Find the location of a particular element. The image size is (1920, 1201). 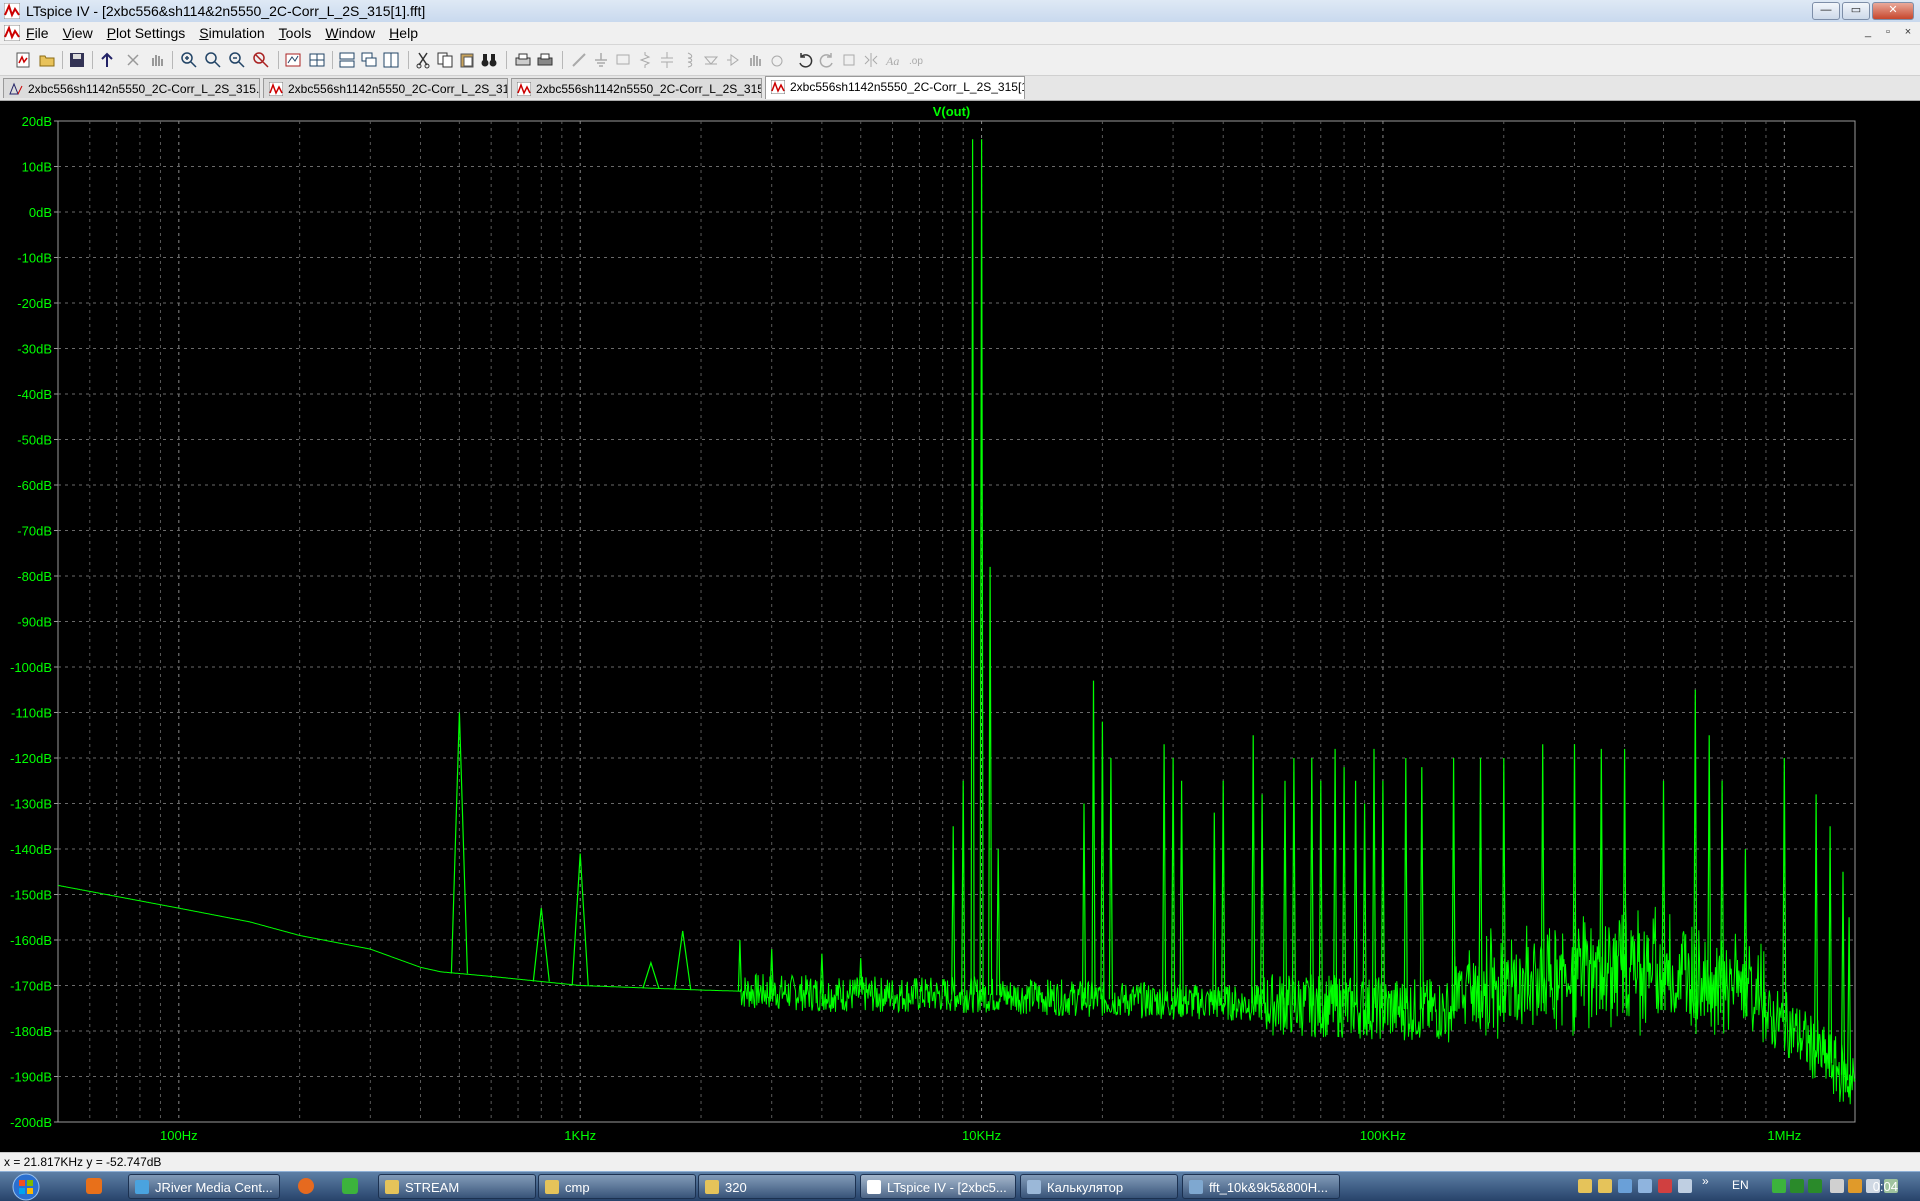

cut-icon is located at coordinates (423, 60).